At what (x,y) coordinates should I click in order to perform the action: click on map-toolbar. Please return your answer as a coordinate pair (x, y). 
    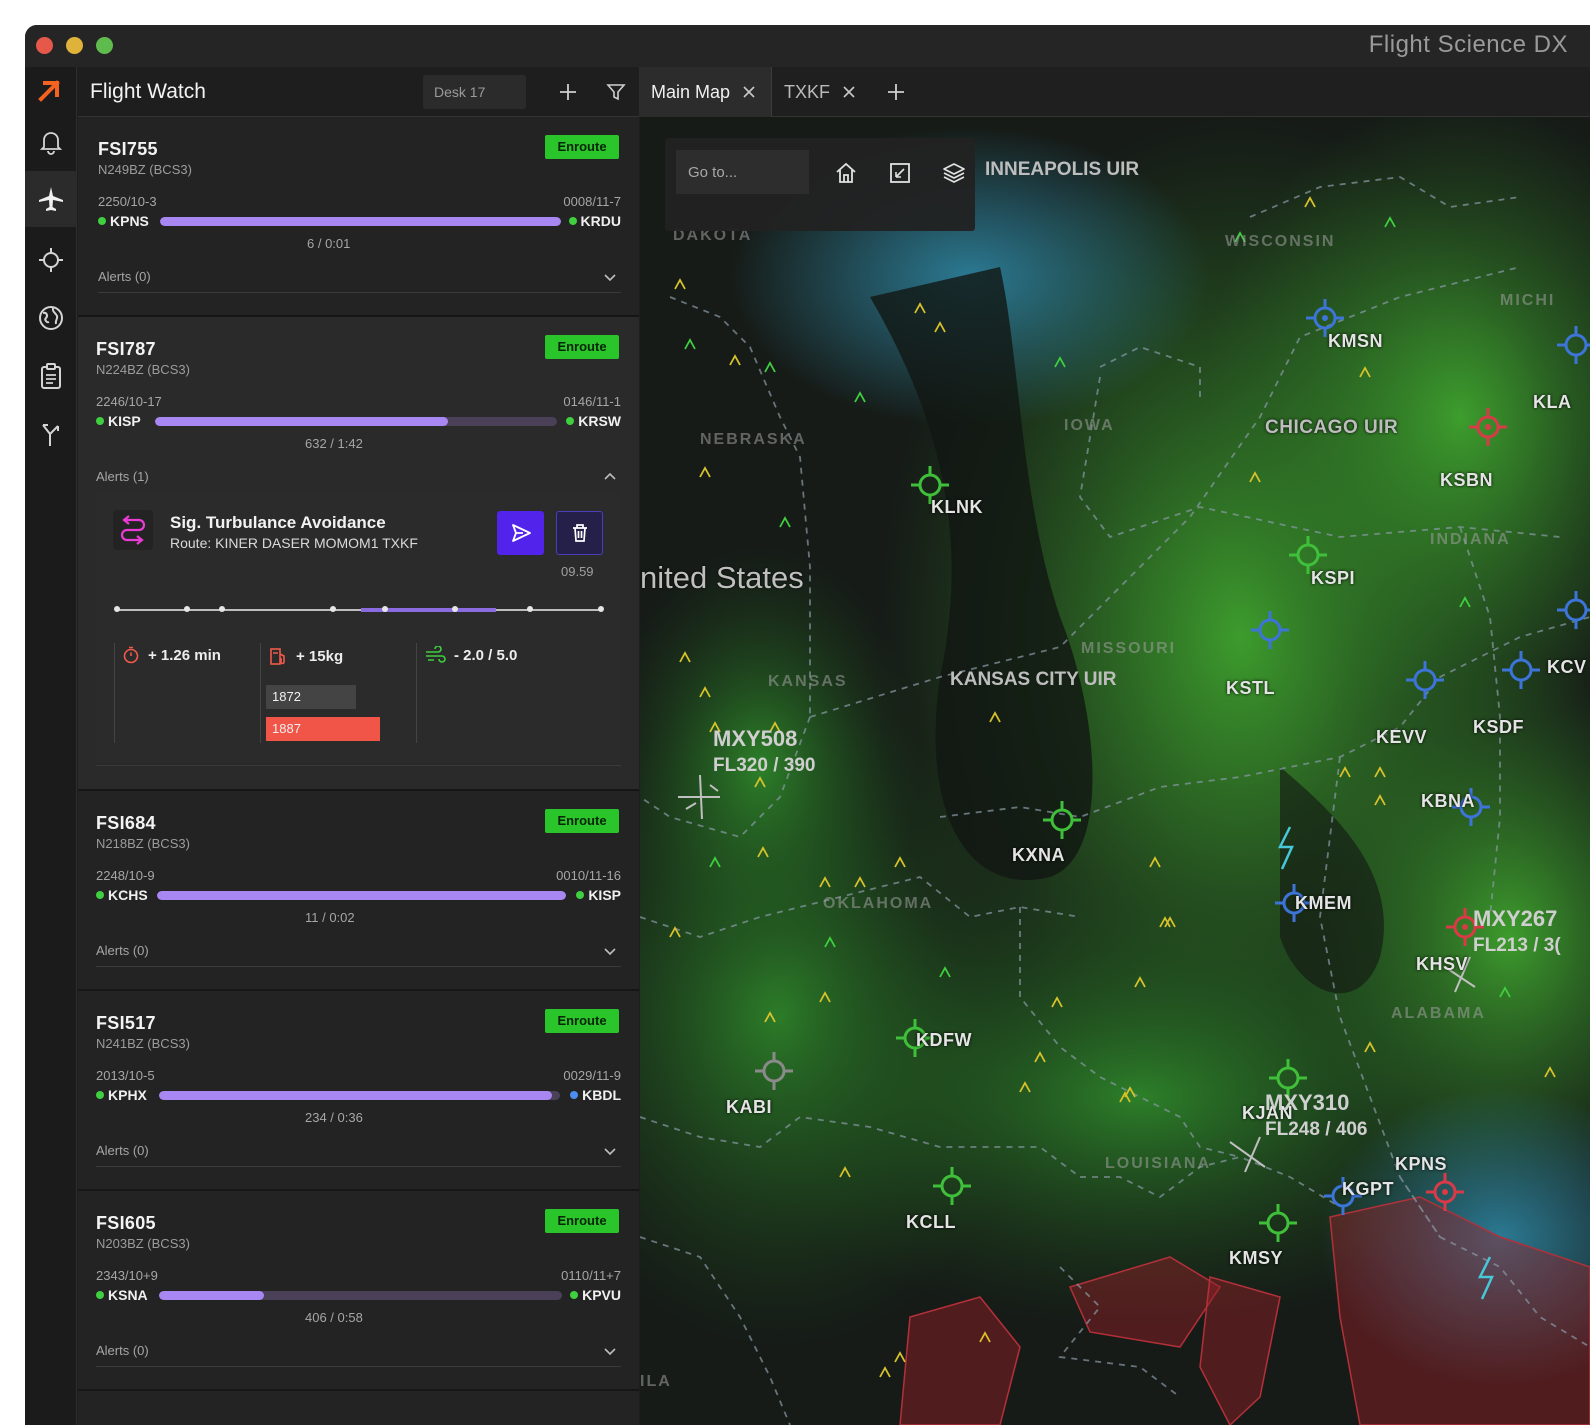
    Looking at the image, I should click on (820, 184).